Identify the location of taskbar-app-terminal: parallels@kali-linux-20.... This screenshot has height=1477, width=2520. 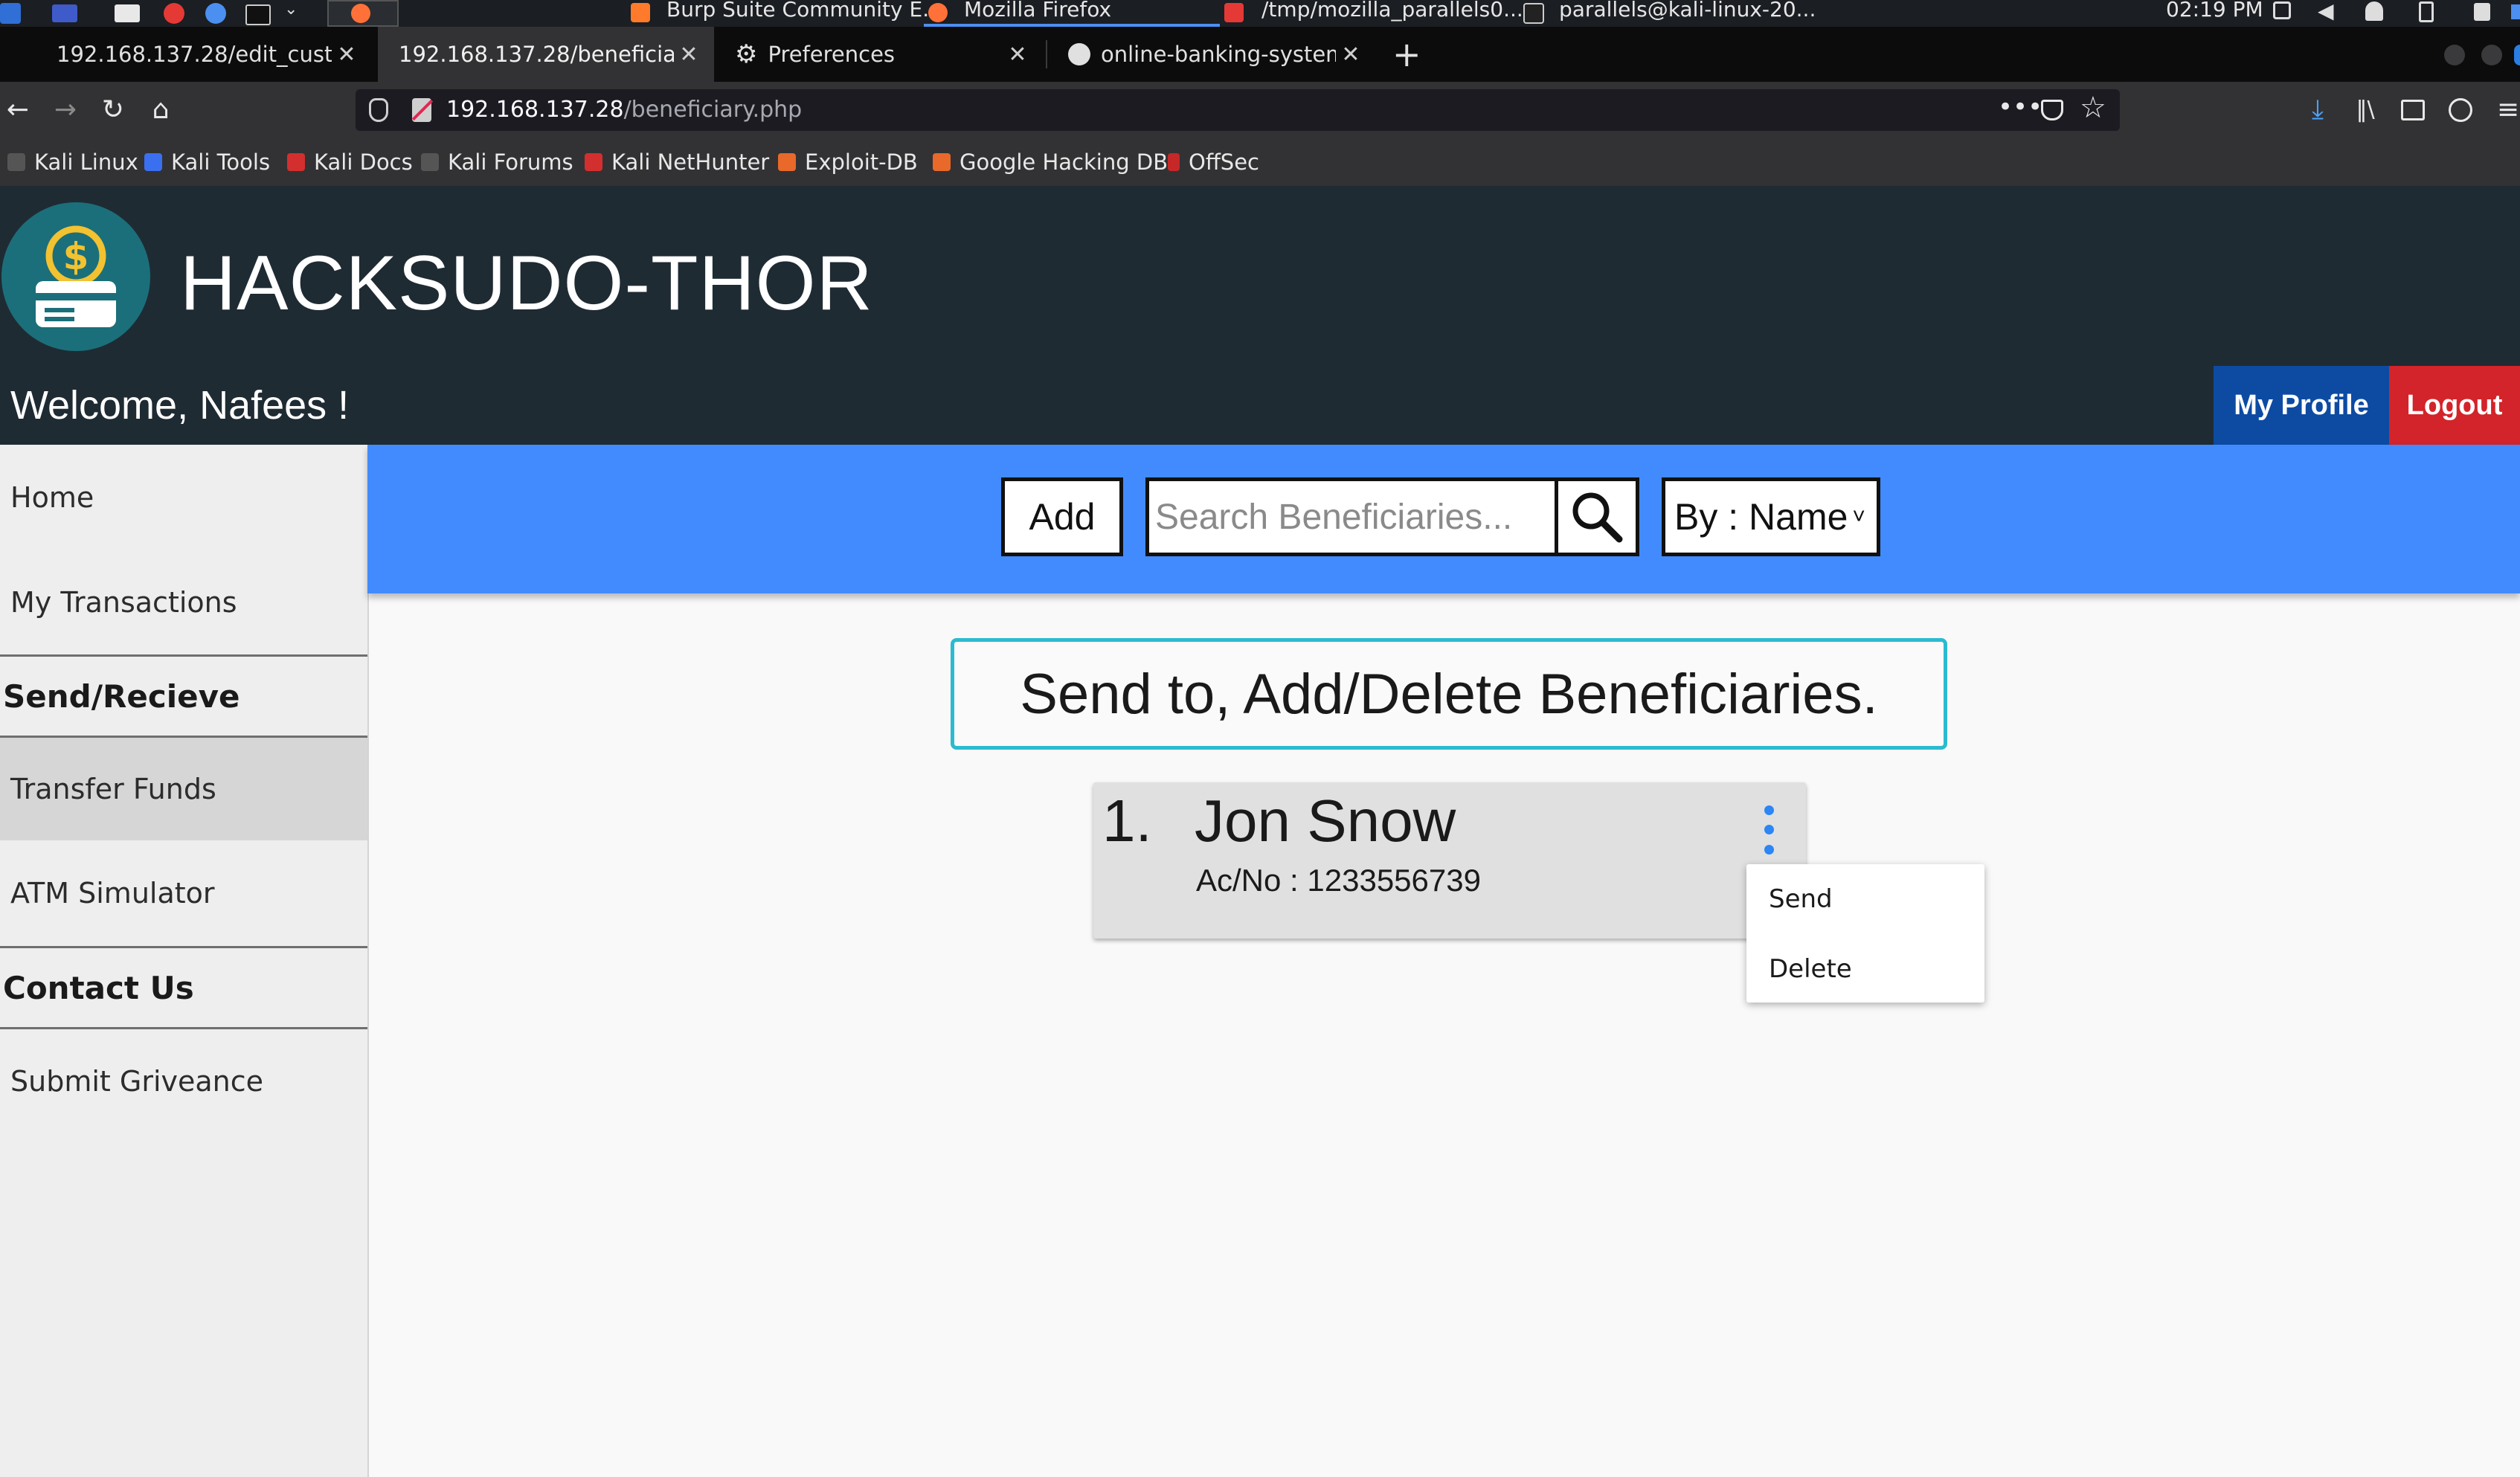
(1687, 11).